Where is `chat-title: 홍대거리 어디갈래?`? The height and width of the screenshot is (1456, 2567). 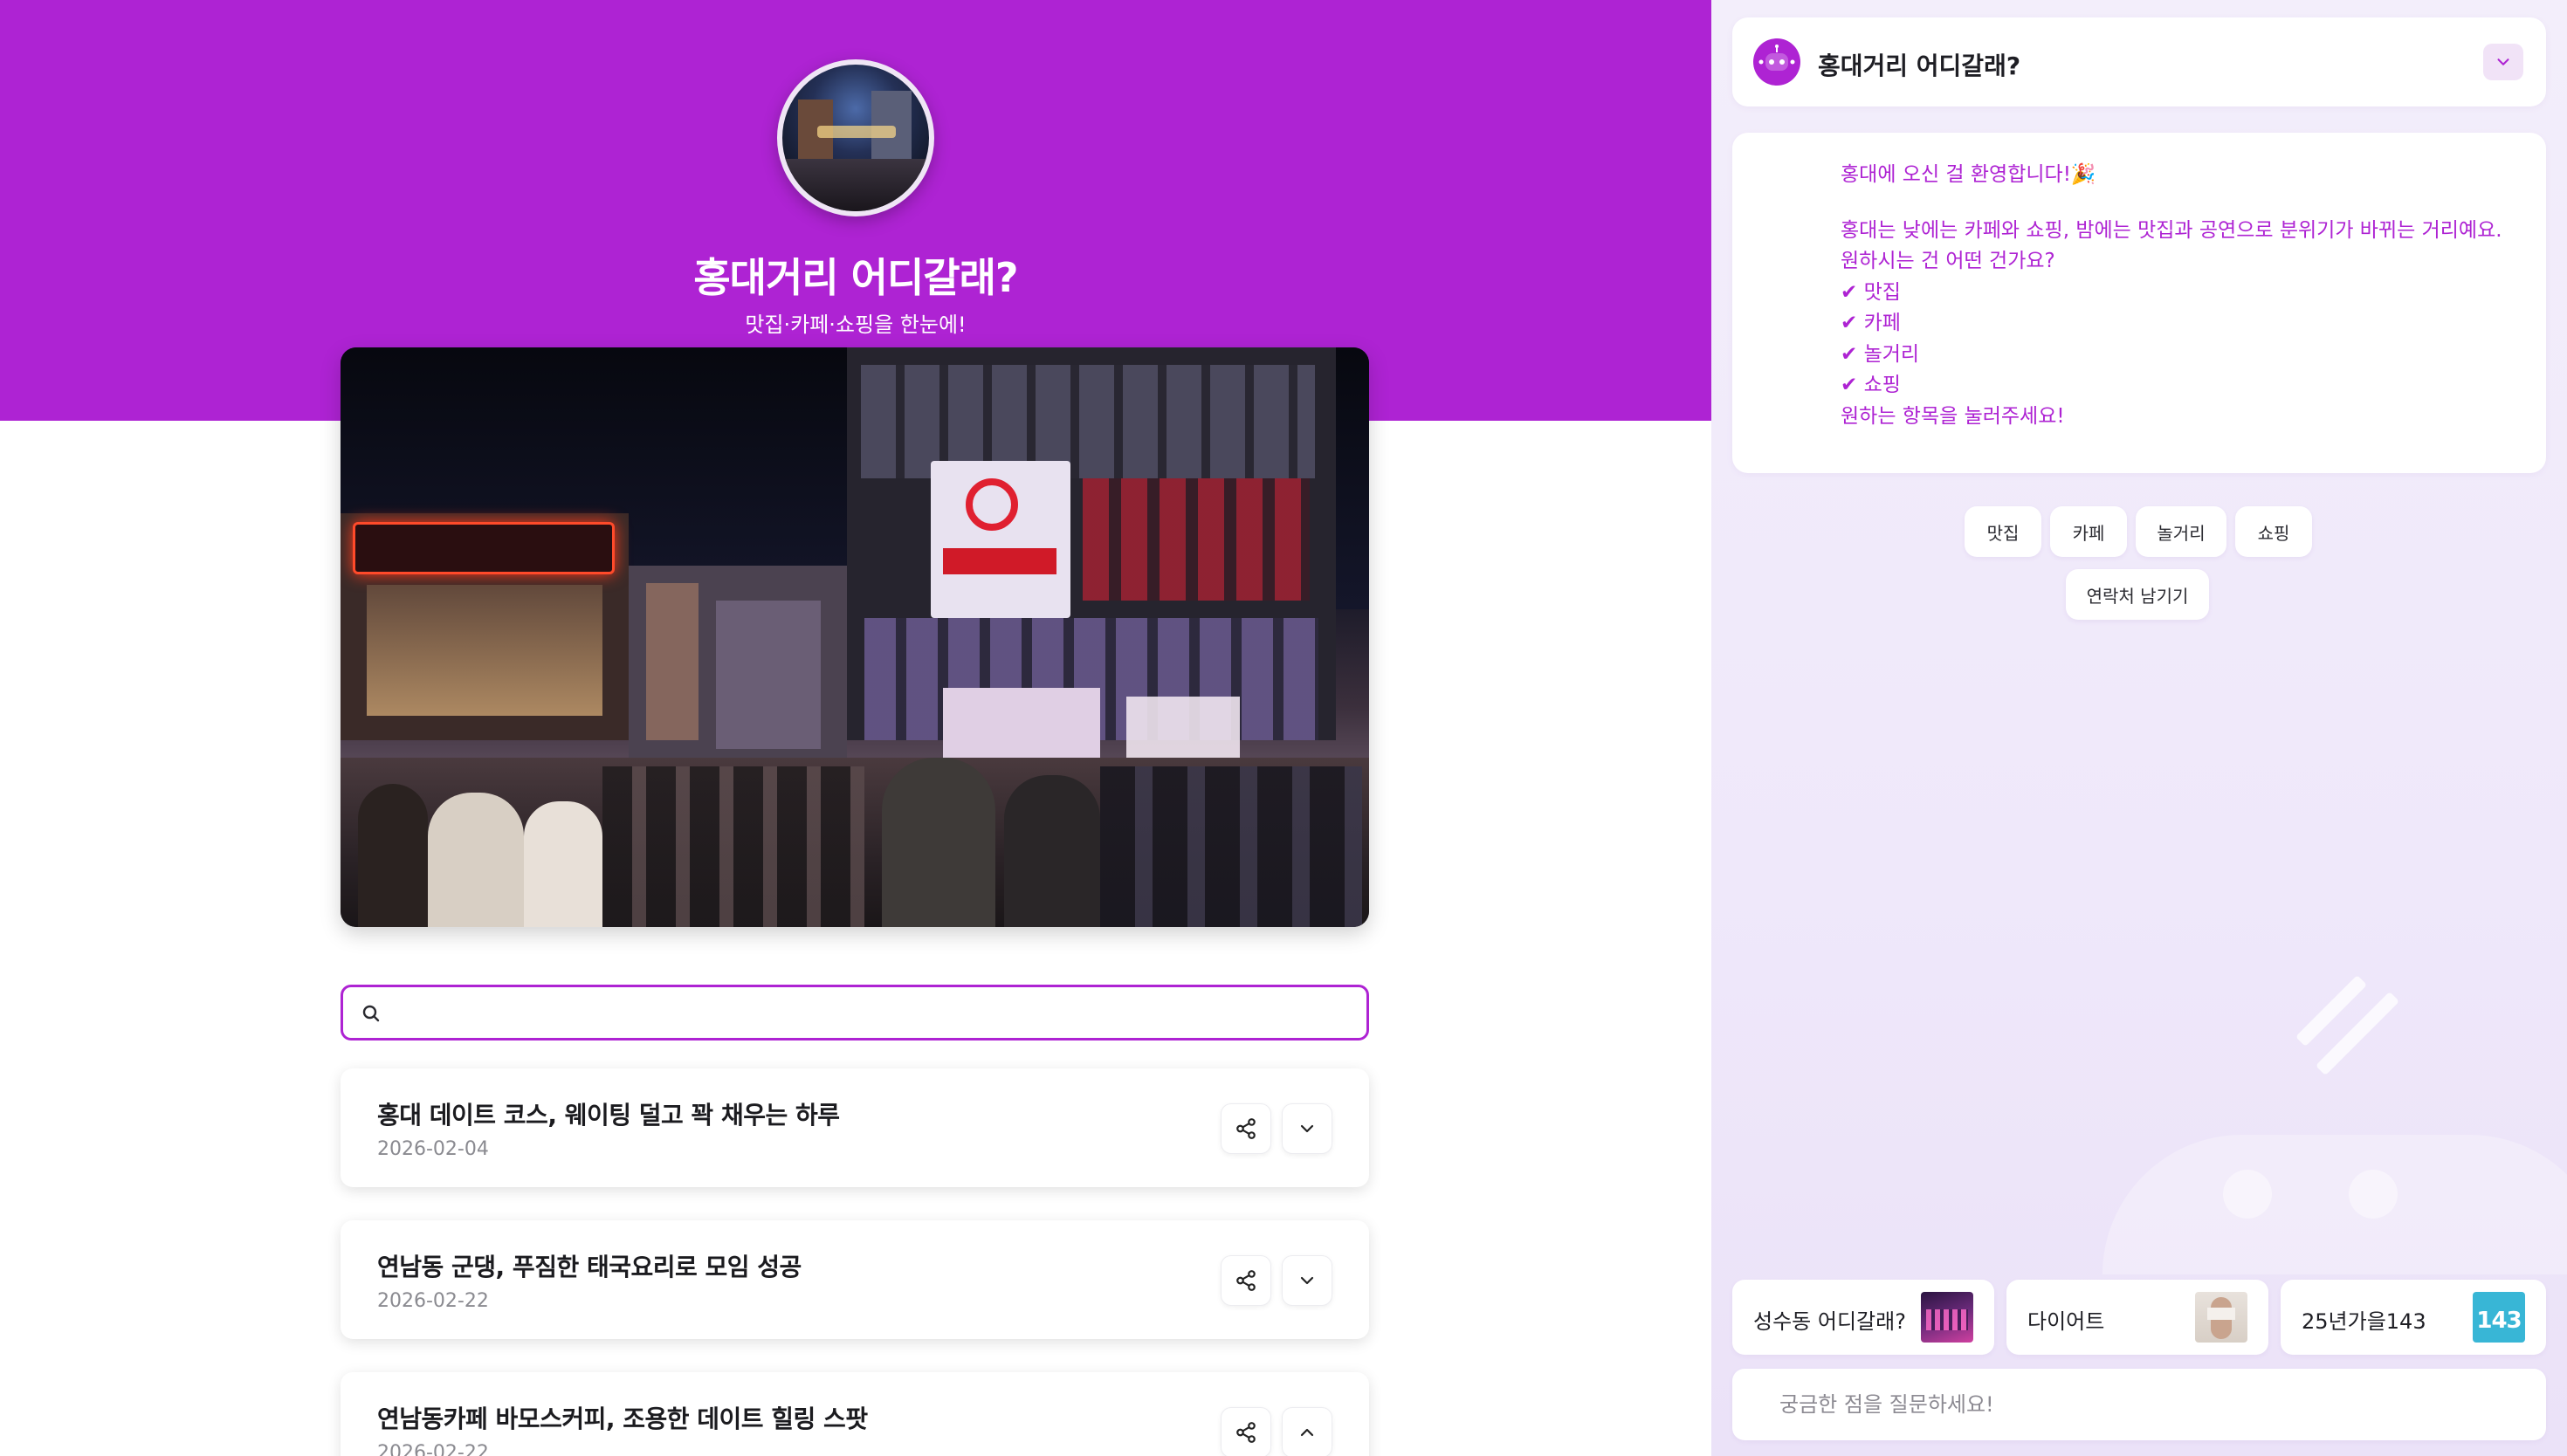
chat-title: 홍대거리 어디갈래? is located at coordinates (1919, 66).